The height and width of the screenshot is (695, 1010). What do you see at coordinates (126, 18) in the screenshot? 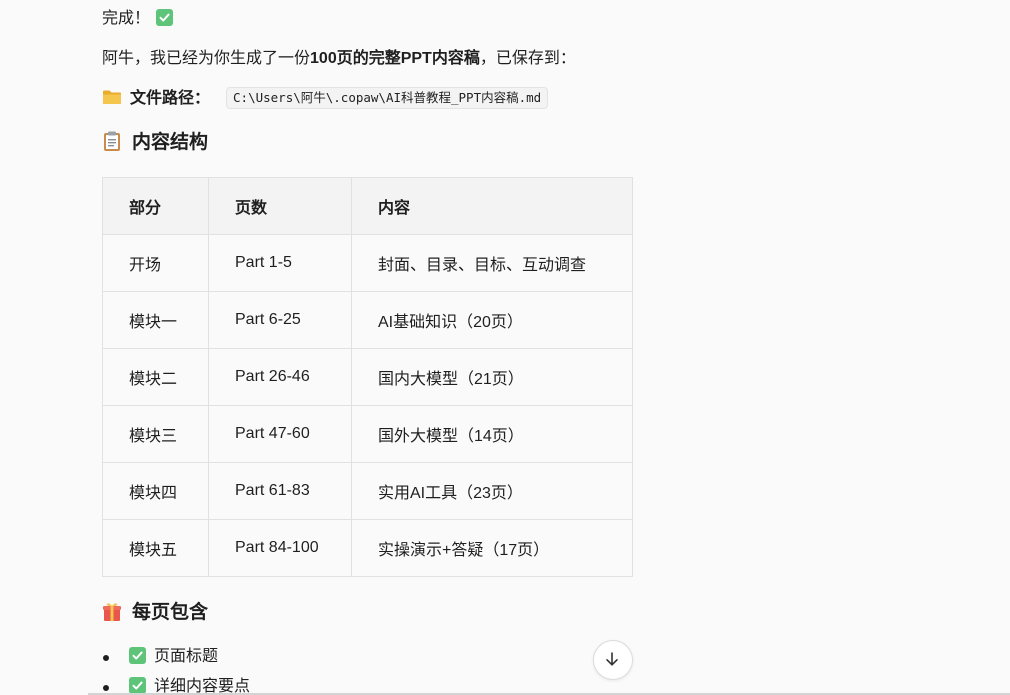
I see `done-text: 完成！` at bounding box center [126, 18].